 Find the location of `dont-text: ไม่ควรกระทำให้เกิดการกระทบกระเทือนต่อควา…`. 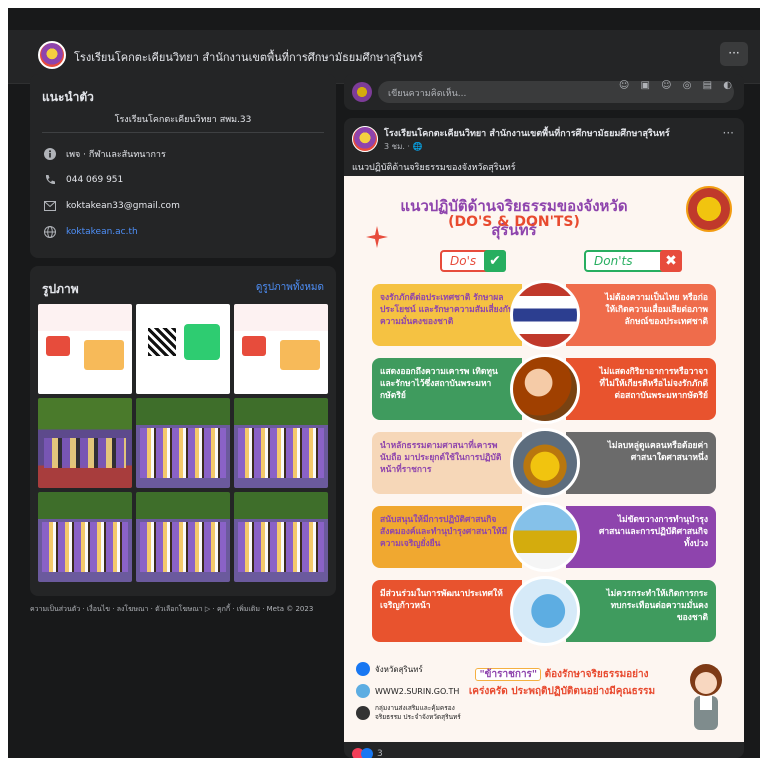

dont-text: ไม่ควรกระทำให้เกิดการกระทบกระเทือนต่อควา… is located at coordinates (641, 611).